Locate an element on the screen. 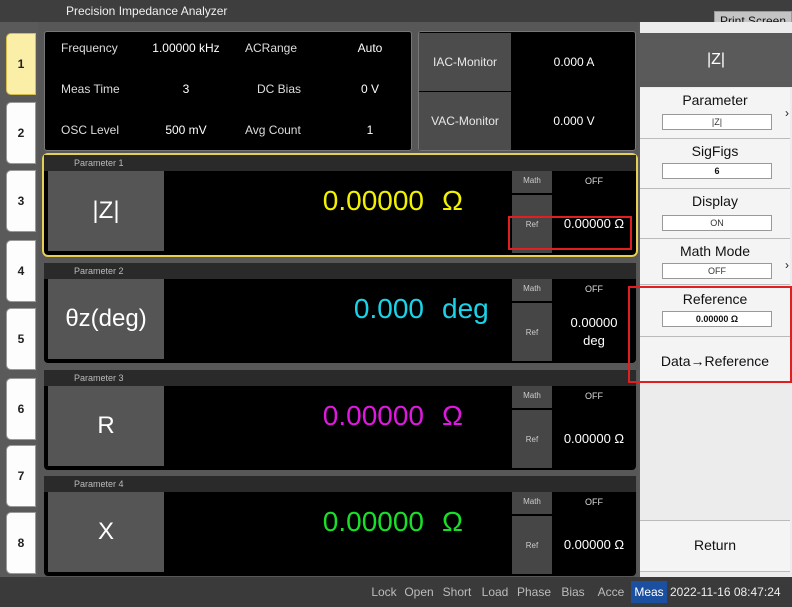 The image size is (792, 607). vac-monitor-value: 0.000 V is located at coordinates (574, 121).